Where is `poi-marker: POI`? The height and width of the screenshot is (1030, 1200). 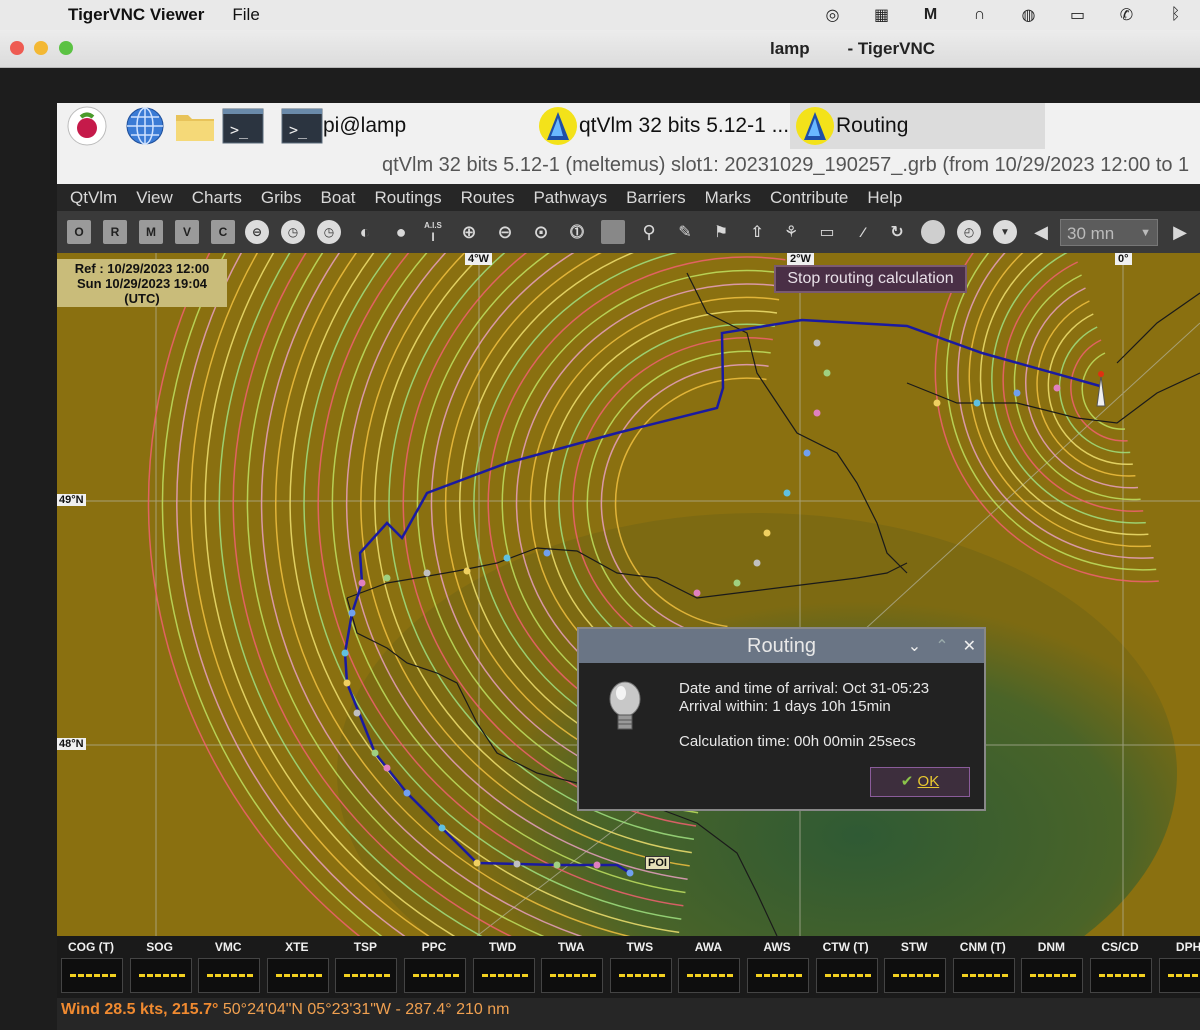 poi-marker: POI is located at coordinates (657, 863).